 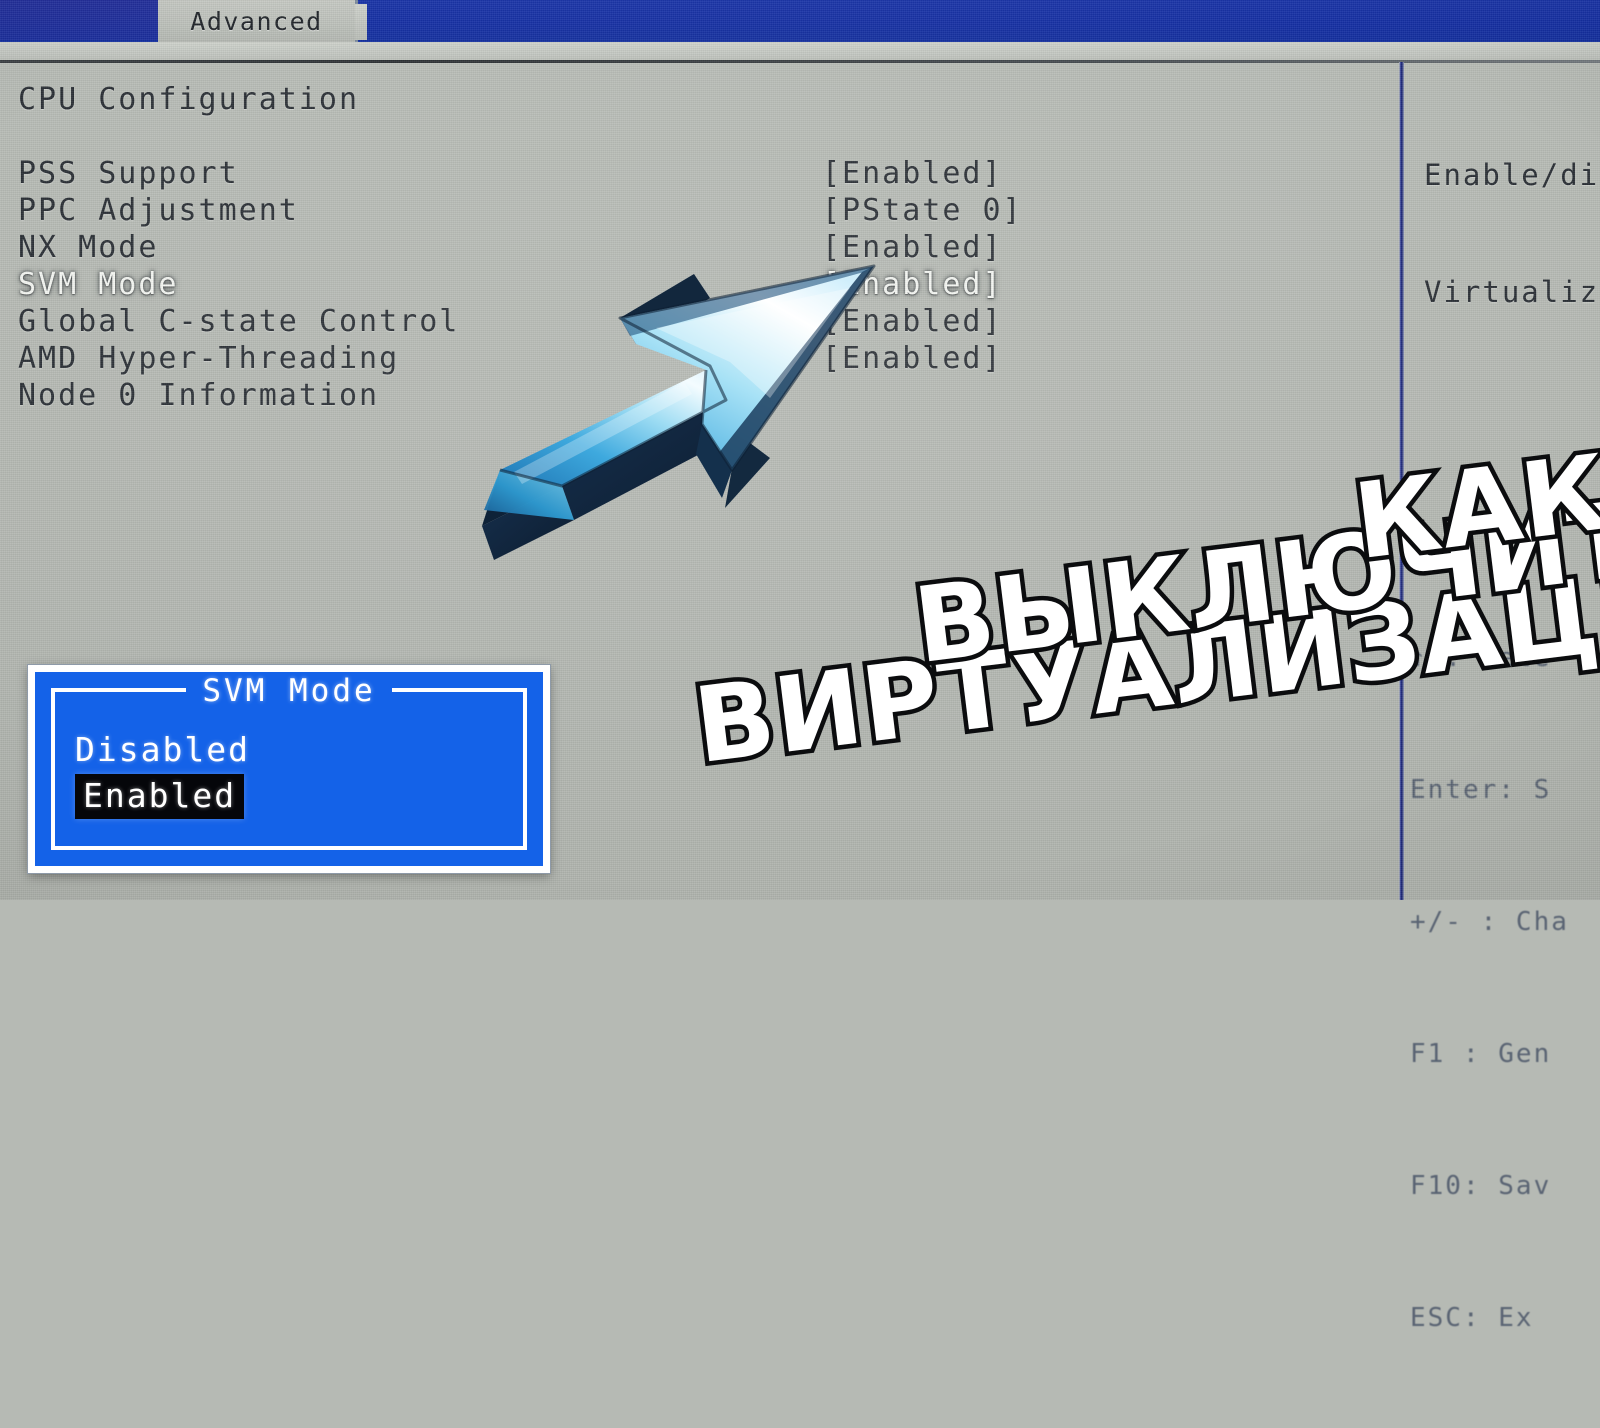 I want to click on setting-row-label: NX Mode, so click(x=238, y=247).